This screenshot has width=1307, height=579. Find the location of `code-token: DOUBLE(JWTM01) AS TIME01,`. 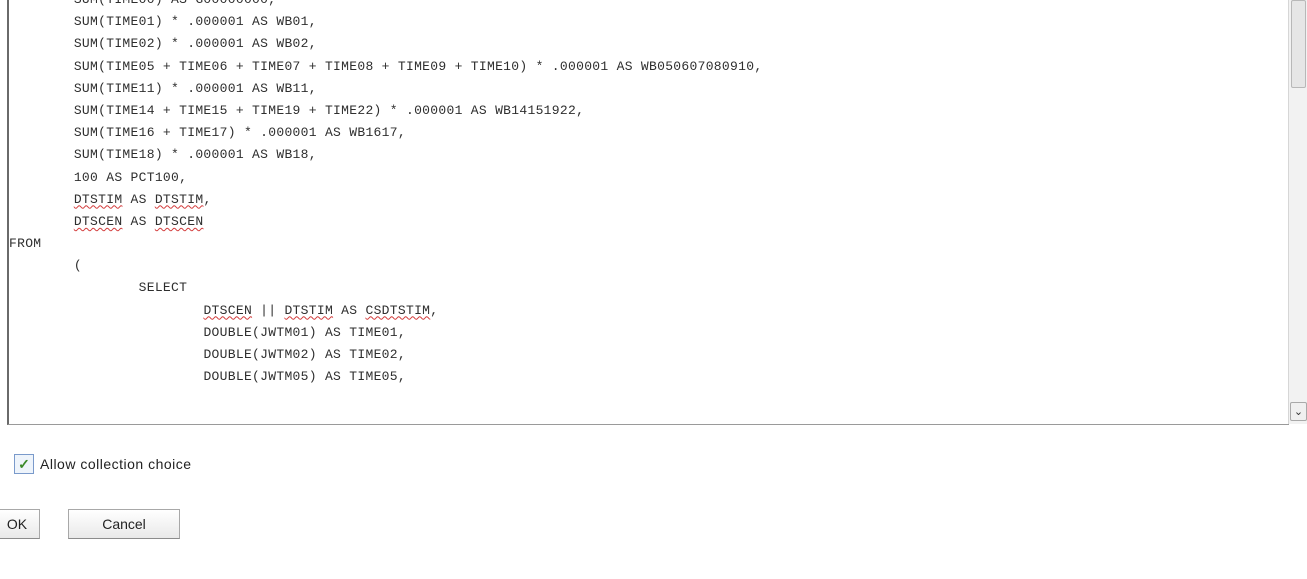

code-token: DOUBLE(JWTM01) AS TIME01, is located at coordinates (304, 332).